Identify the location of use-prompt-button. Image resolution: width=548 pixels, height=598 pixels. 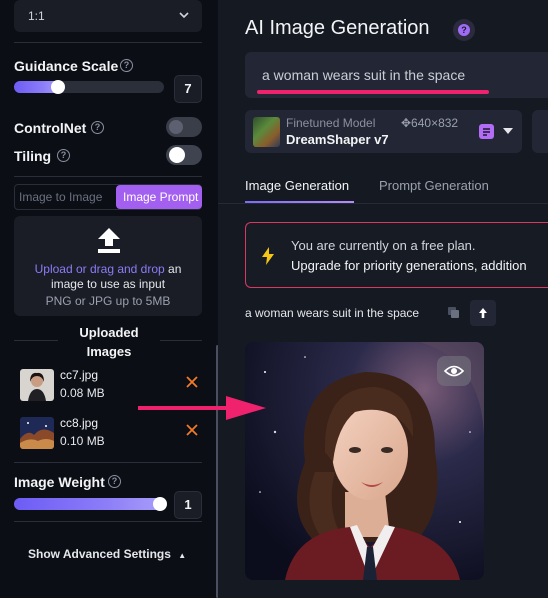
(483, 313).